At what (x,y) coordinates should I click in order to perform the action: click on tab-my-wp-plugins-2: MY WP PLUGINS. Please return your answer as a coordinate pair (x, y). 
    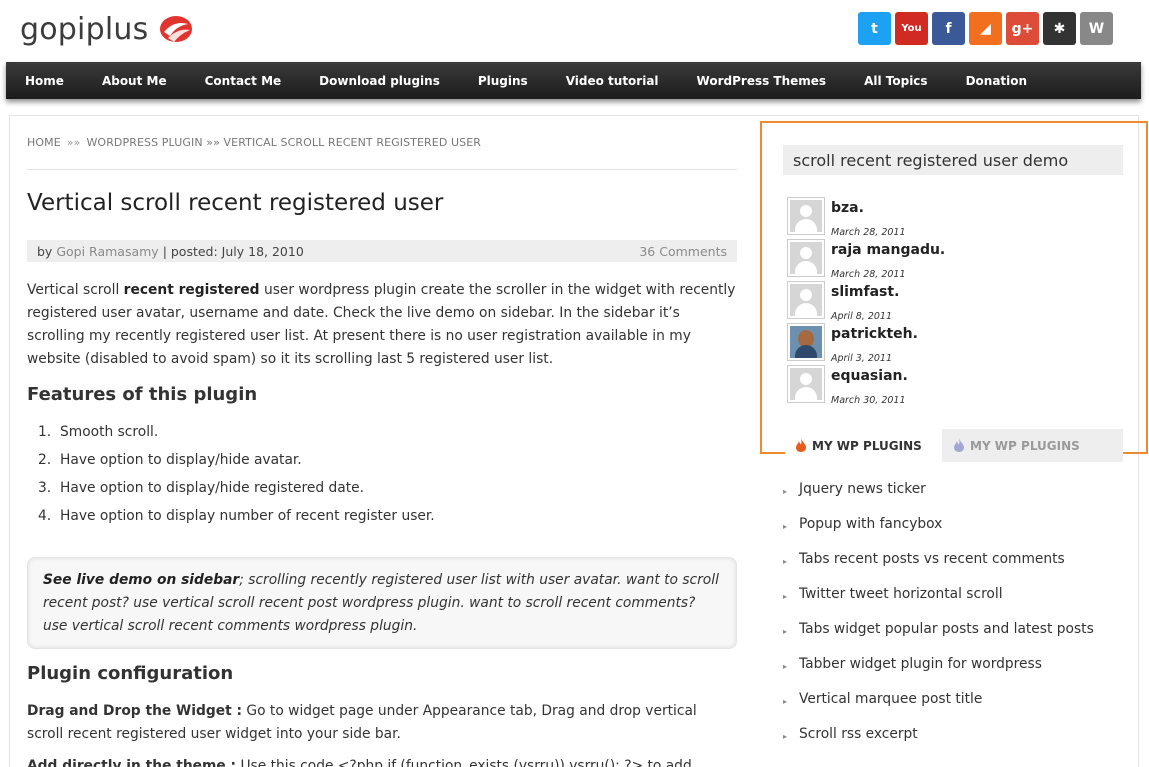
    Looking at the image, I should click on (1033, 445).